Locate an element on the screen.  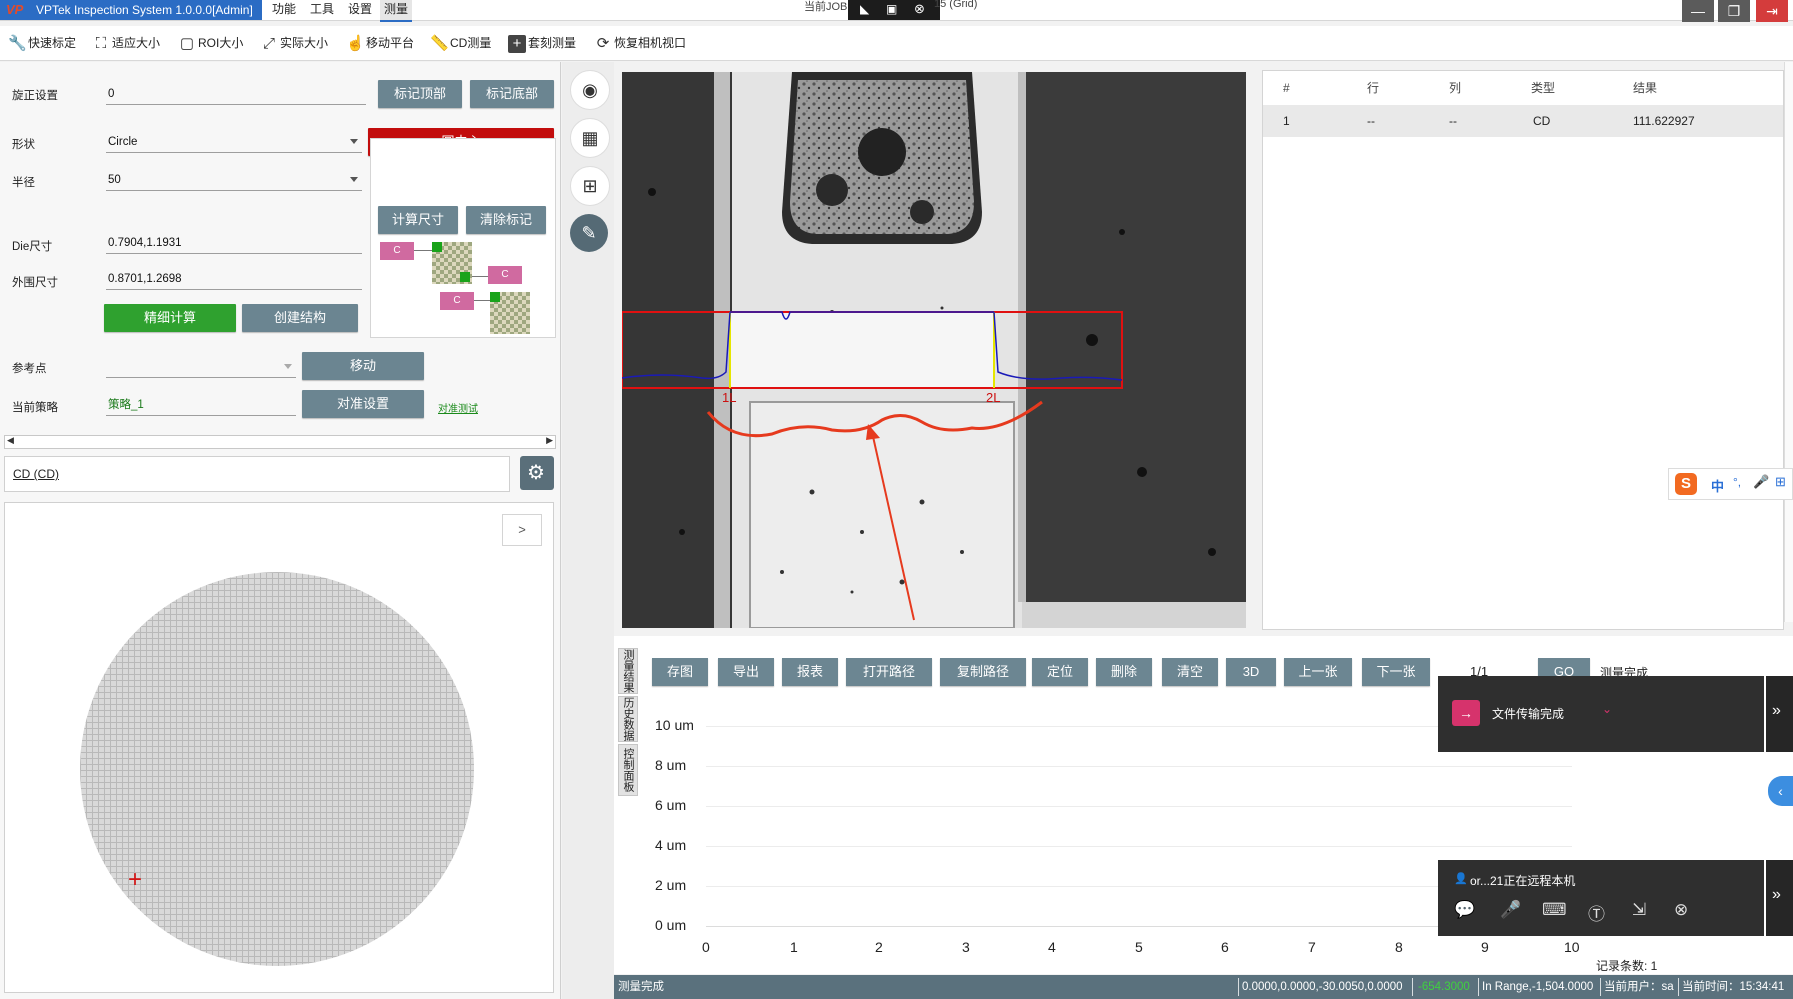
clear-marks-button: 清除标记 is located at coordinates (506, 220).